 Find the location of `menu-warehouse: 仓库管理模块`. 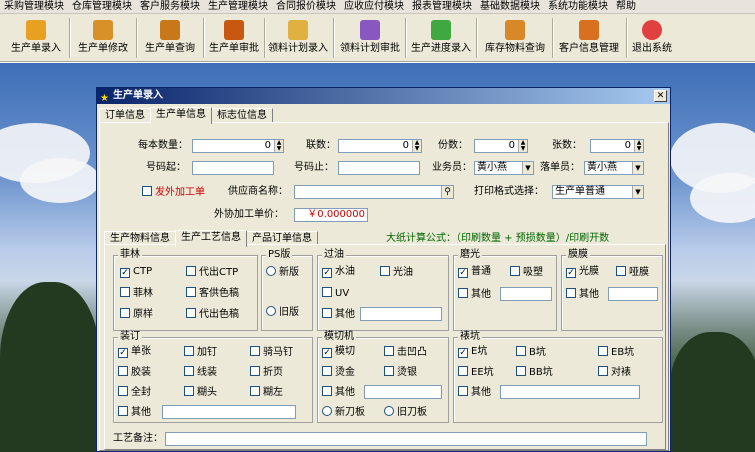

menu-warehouse: 仓库管理模块 is located at coordinates (102, 7).